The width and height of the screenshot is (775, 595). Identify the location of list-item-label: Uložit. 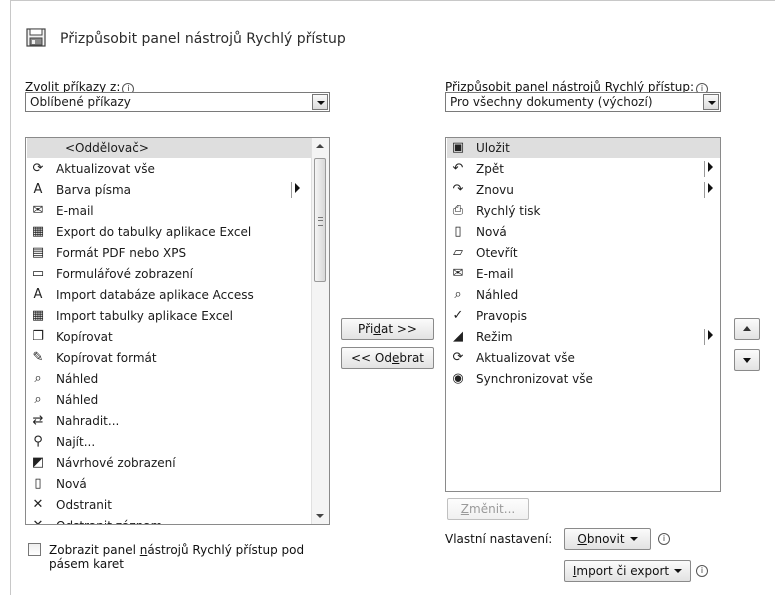
(493, 148).